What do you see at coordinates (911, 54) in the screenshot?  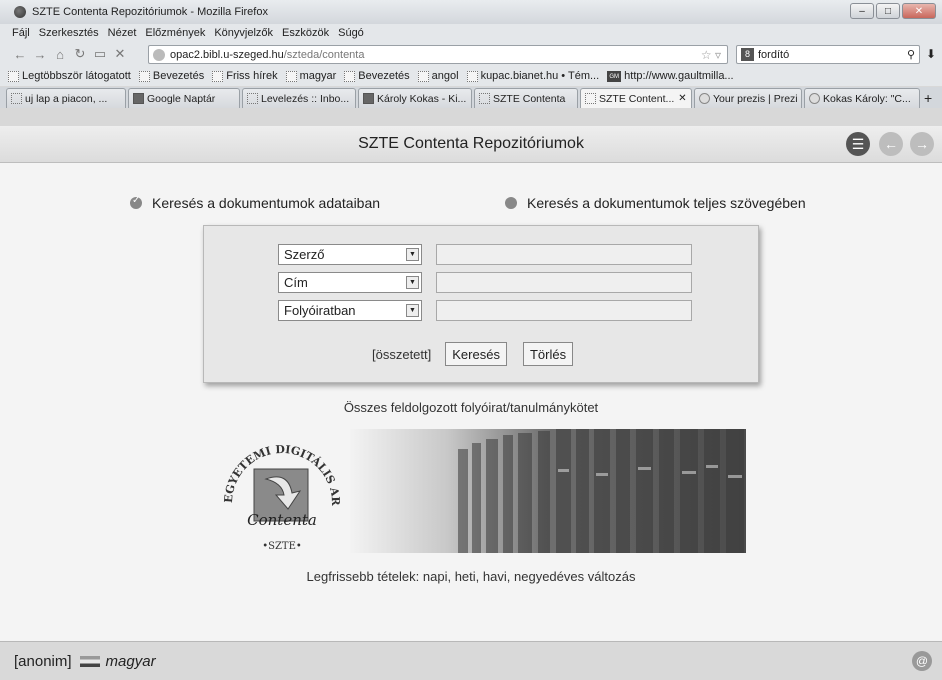 I see `magnifier-icon: ⚲` at bounding box center [911, 54].